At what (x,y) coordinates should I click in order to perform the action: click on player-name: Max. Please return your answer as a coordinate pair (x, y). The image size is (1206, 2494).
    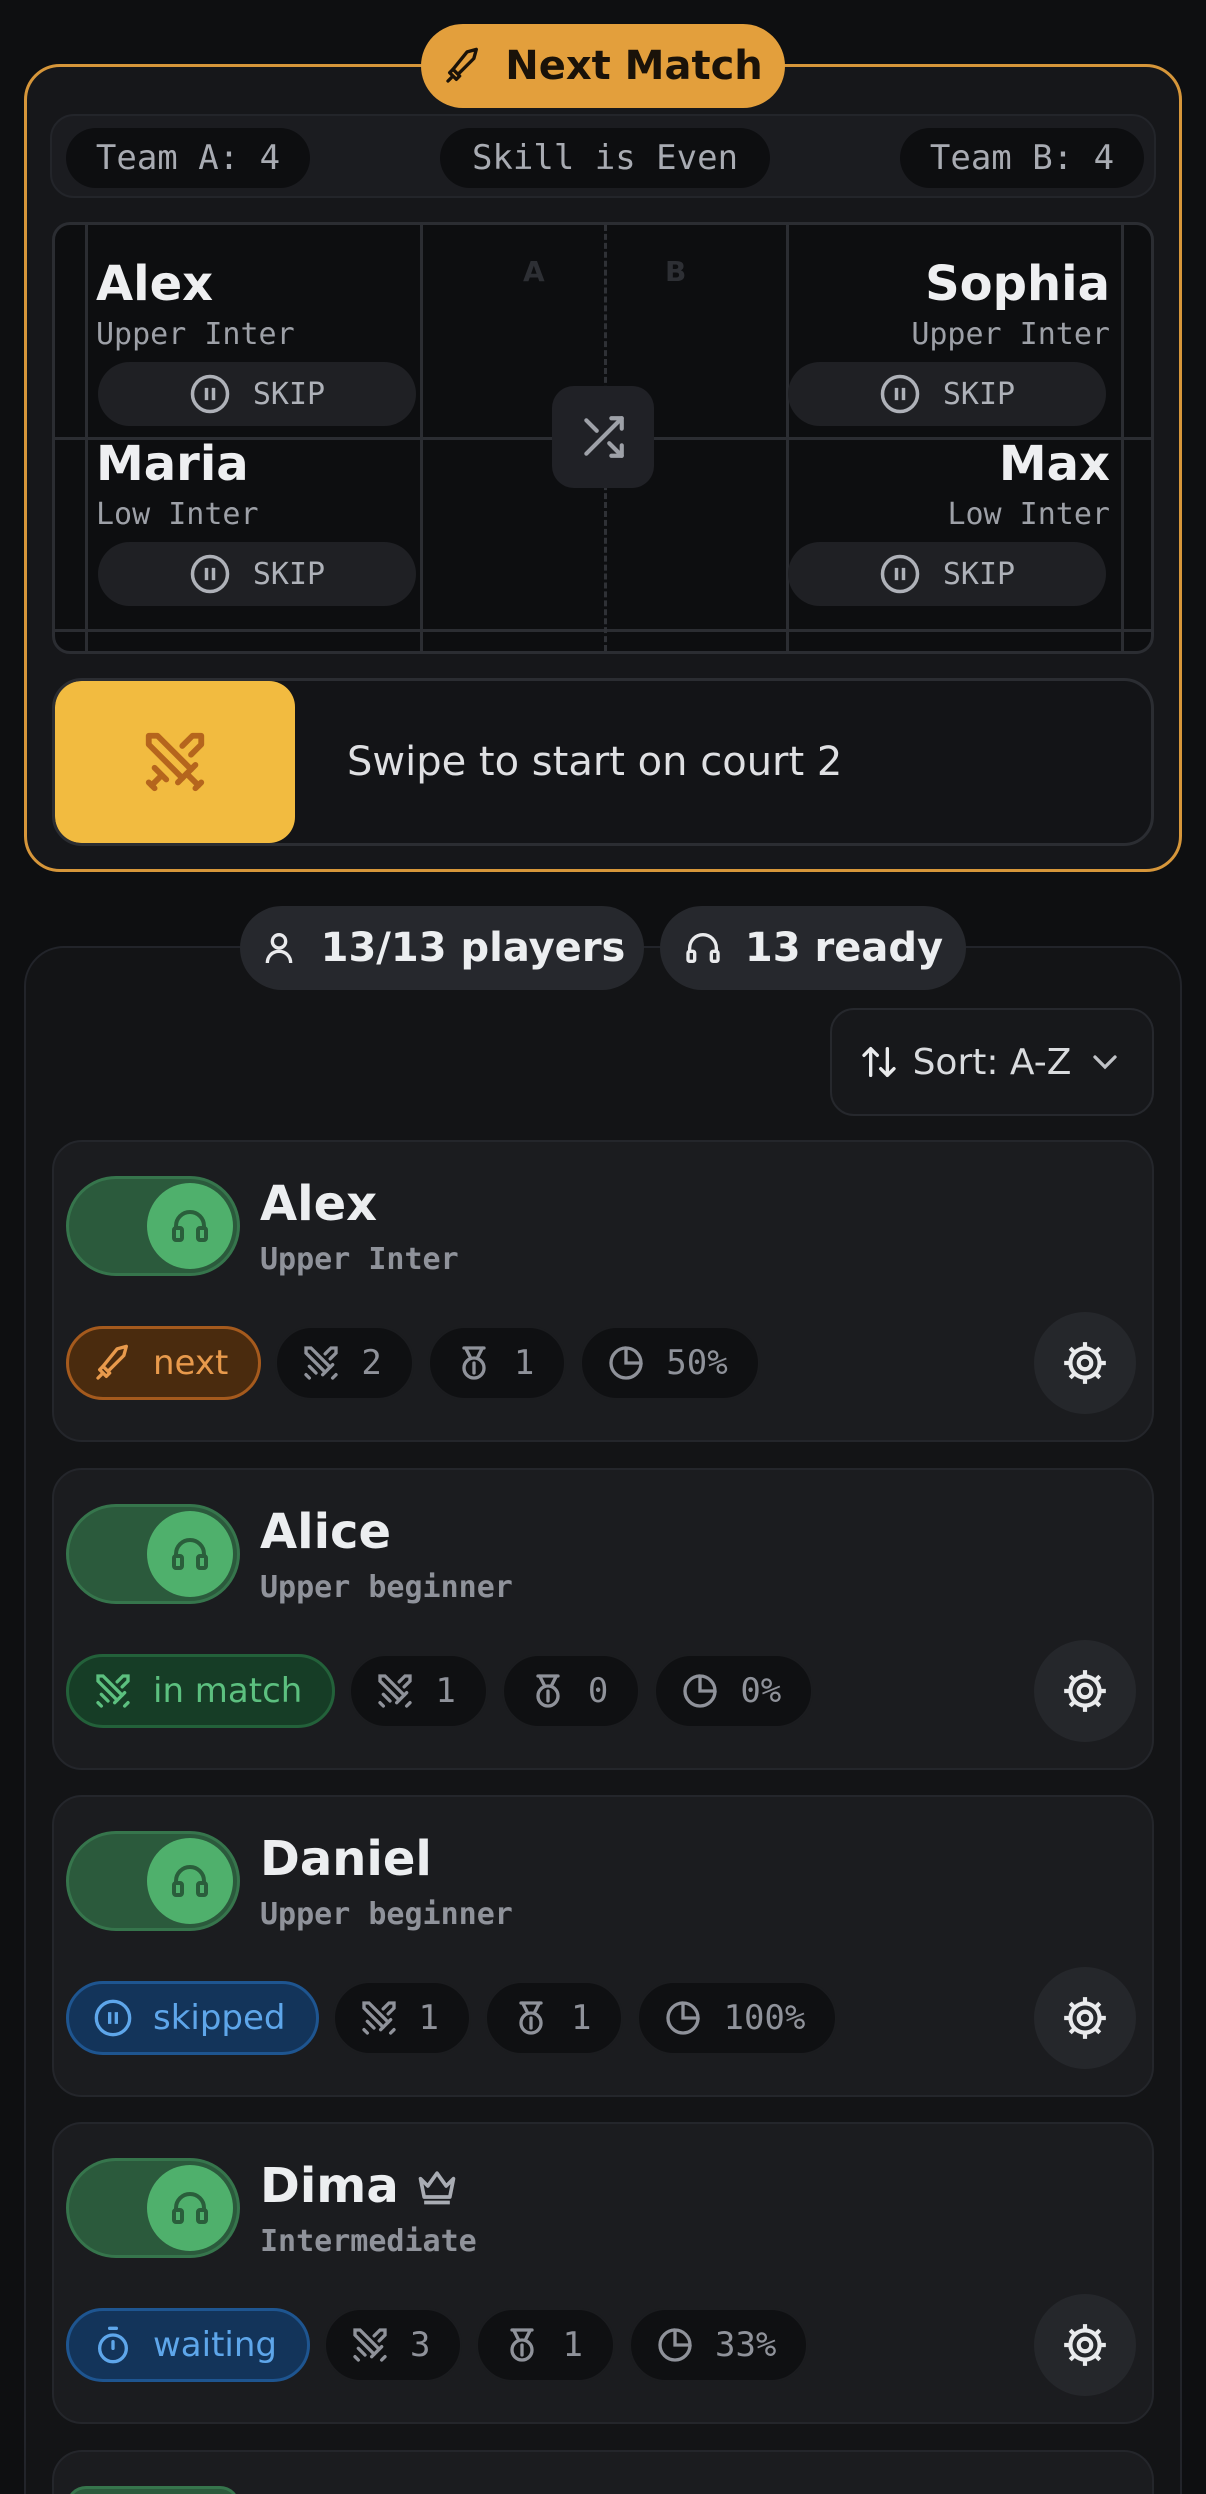
    Looking at the image, I should click on (1054, 464).